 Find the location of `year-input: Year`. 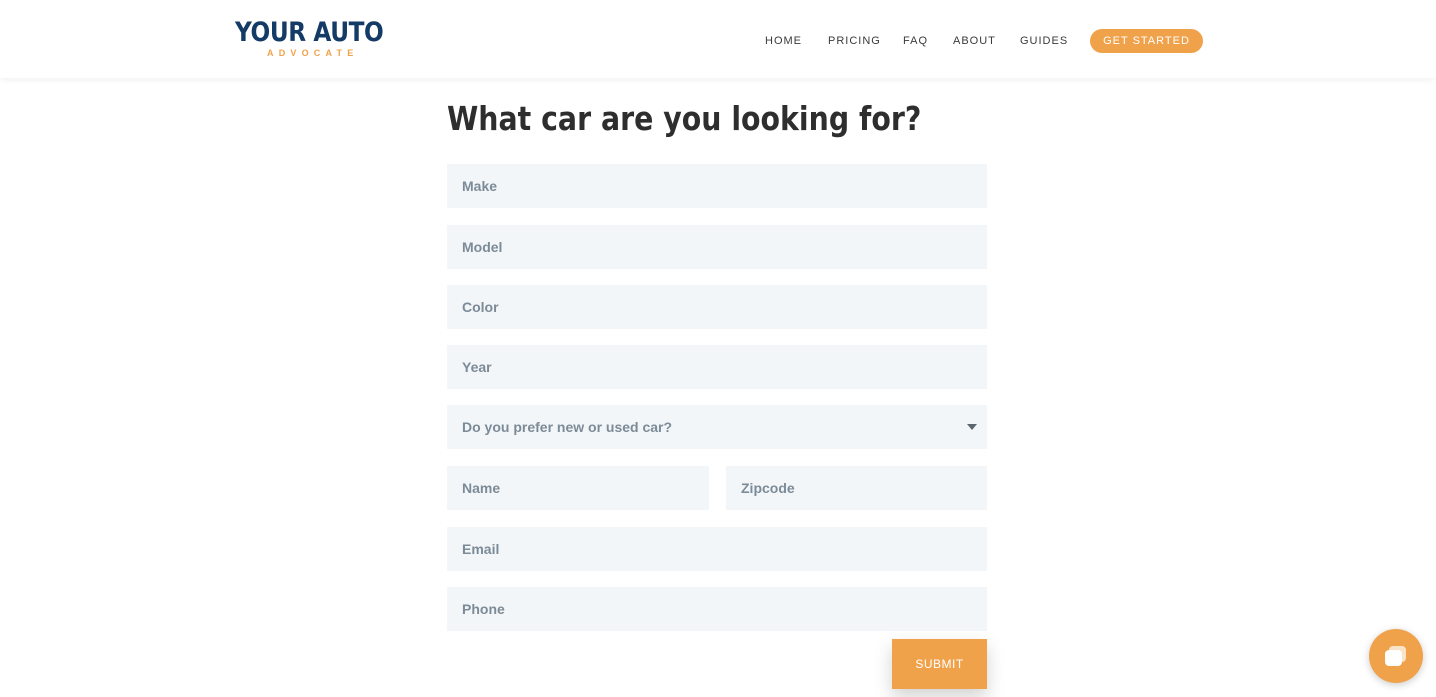

year-input: Year is located at coordinates (717, 367).